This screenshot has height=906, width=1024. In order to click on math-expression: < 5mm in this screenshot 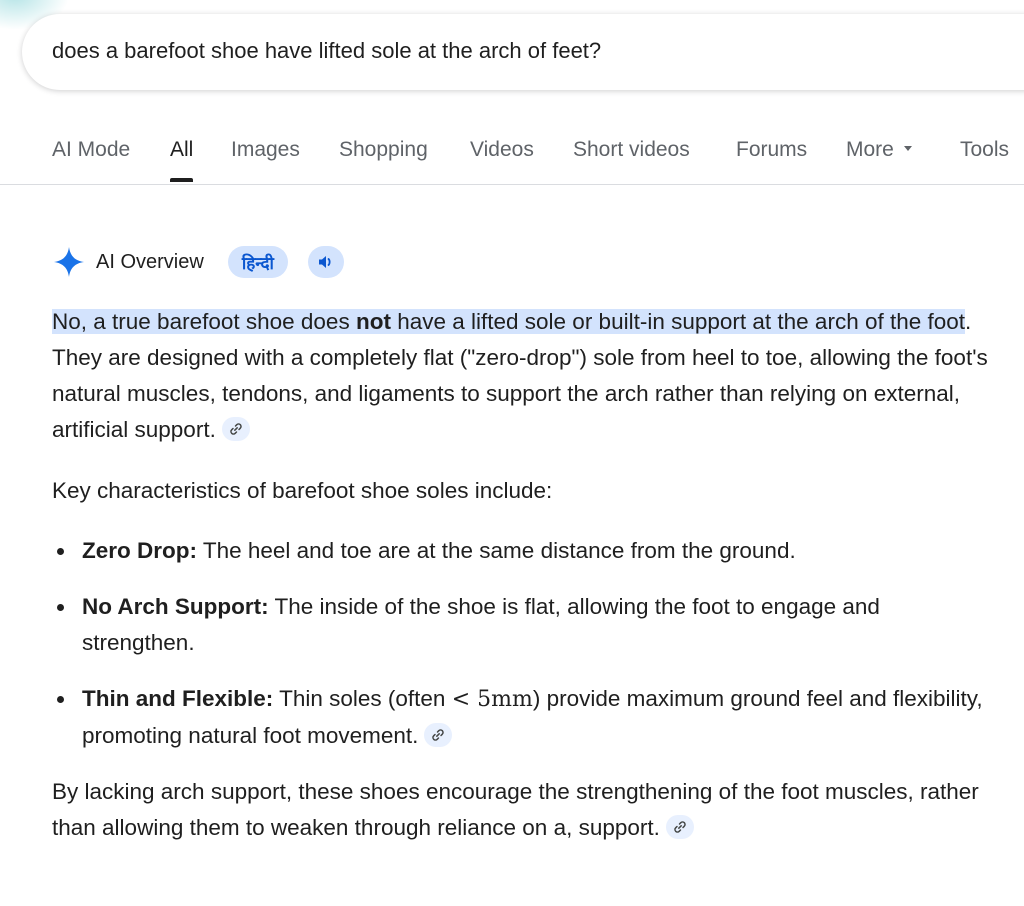, I will do `click(492, 699)`.